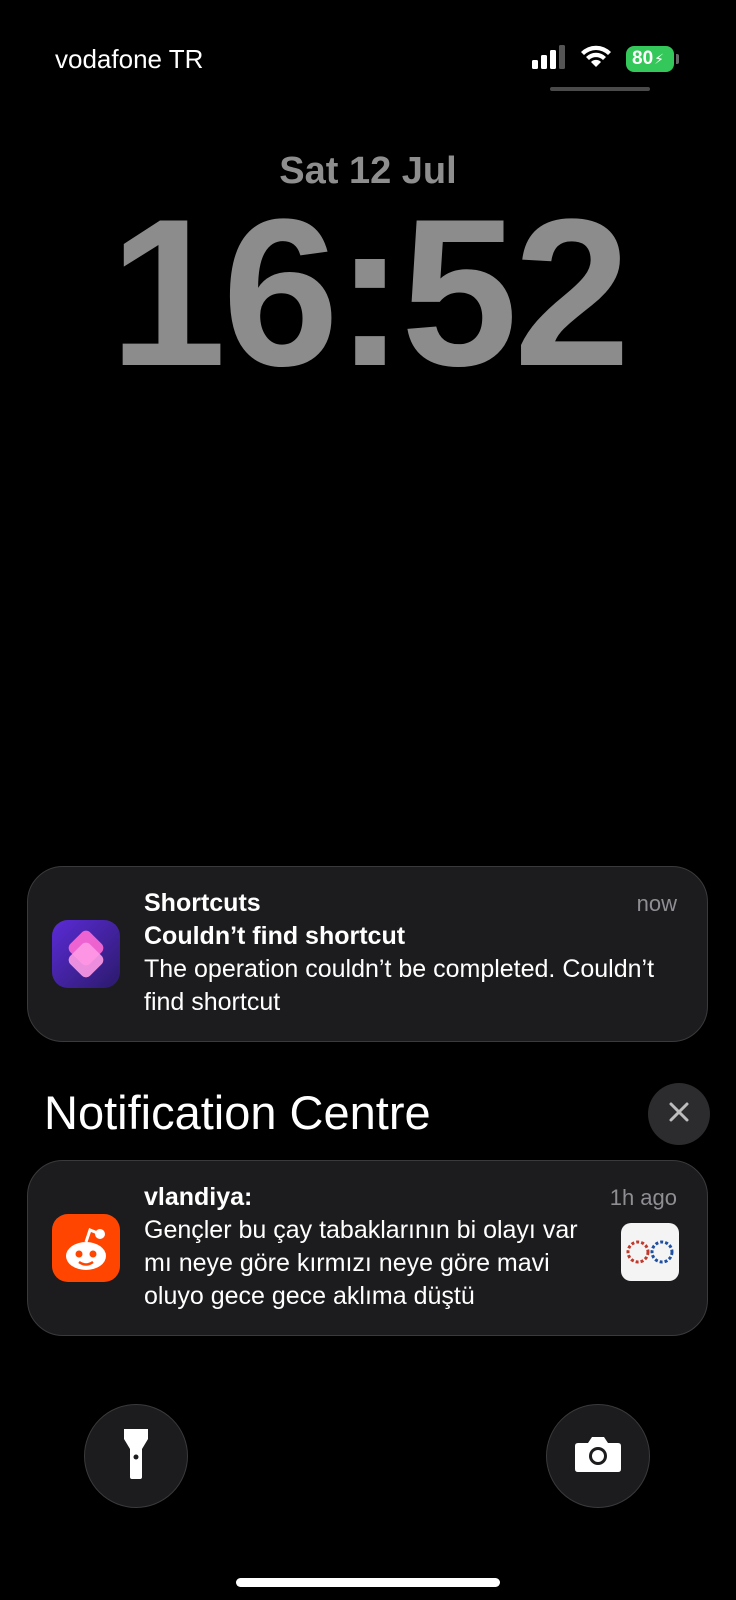  Describe the element at coordinates (643, 1197) in the screenshot. I see `notification-time: 1h ago` at that location.